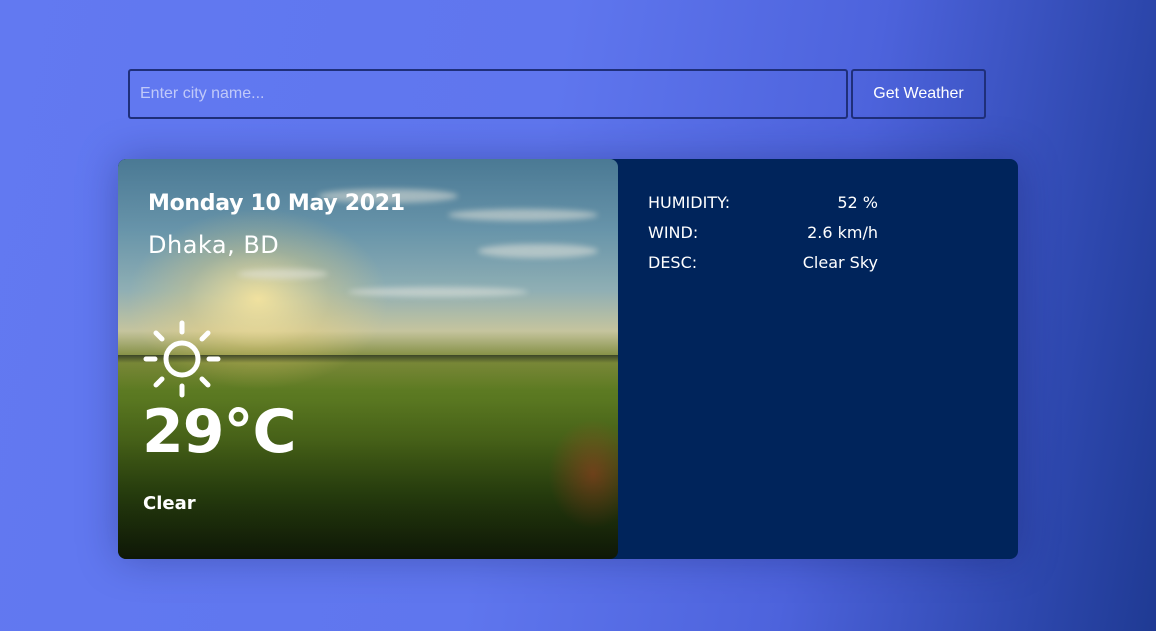 Image resolution: width=1156 pixels, height=631 pixels. What do you see at coordinates (276, 203) in the screenshot?
I see `weather-date: Monday 10 May 2021` at bounding box center [276, 203].